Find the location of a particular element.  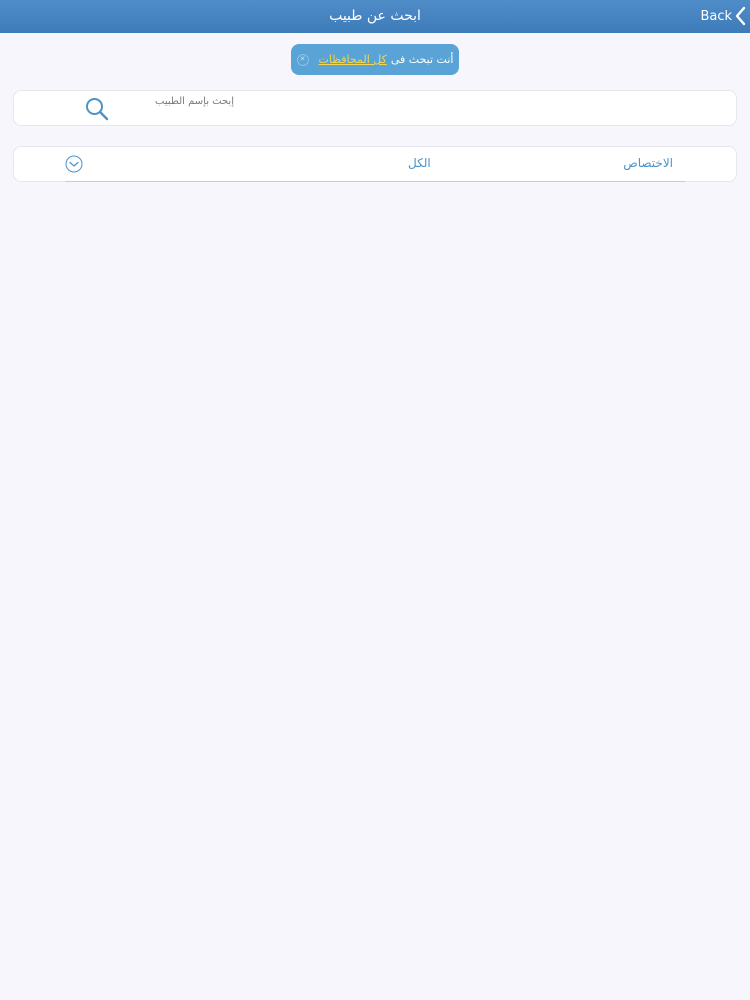

search-input is located at coordinates (184, 101).